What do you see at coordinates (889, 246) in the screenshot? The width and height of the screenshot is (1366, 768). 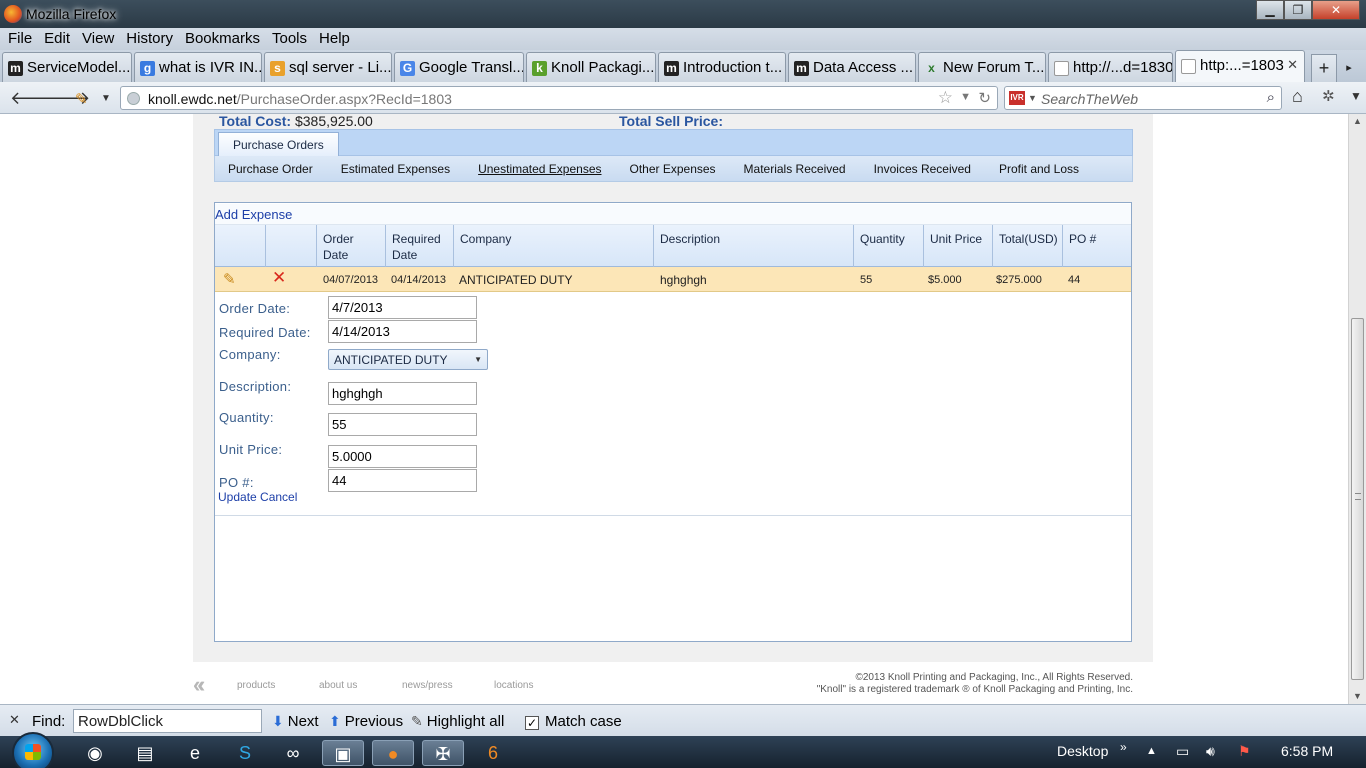 I see `header-quantity: Quantity` at bounding box center [889, 246].